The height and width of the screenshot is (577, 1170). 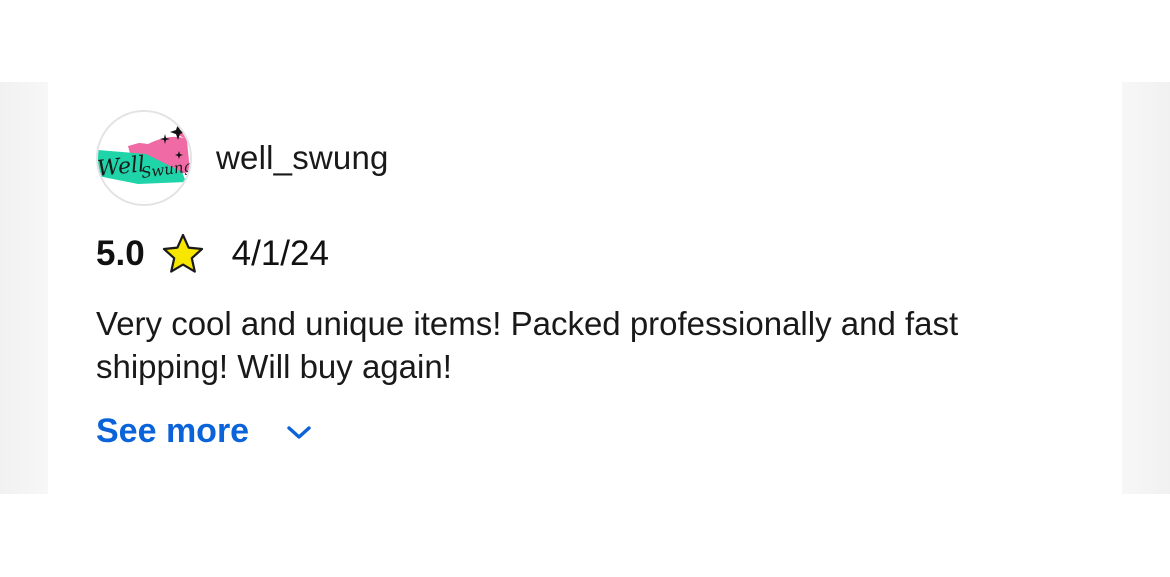 I want to click on well-swung-logo: Well Swung, so click(x=144, y=158).